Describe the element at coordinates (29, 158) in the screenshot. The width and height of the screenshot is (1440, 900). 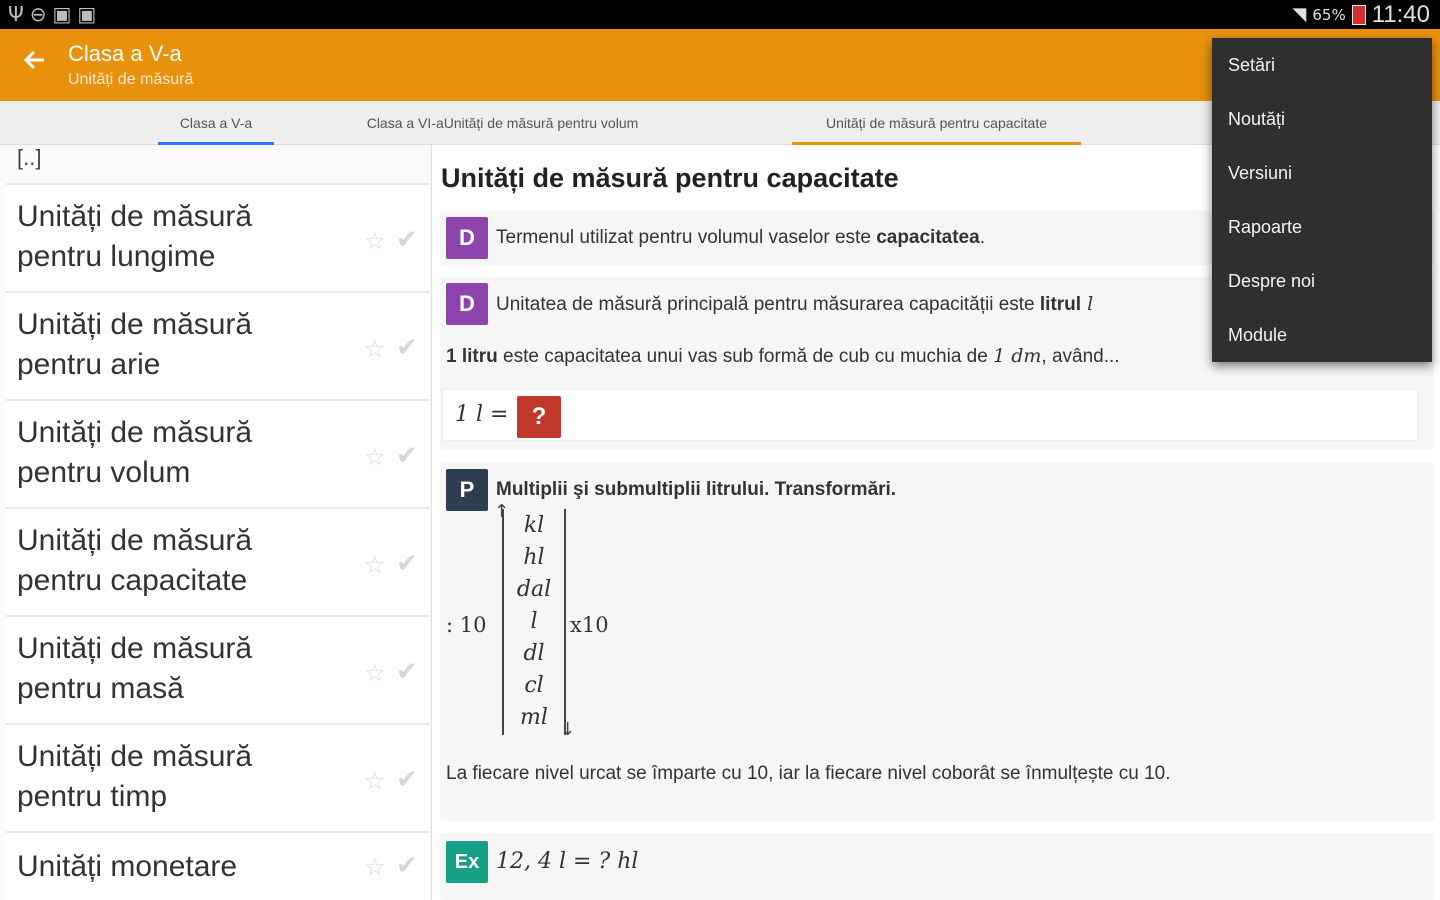
I see `list-parent-link: [..]` at that location.